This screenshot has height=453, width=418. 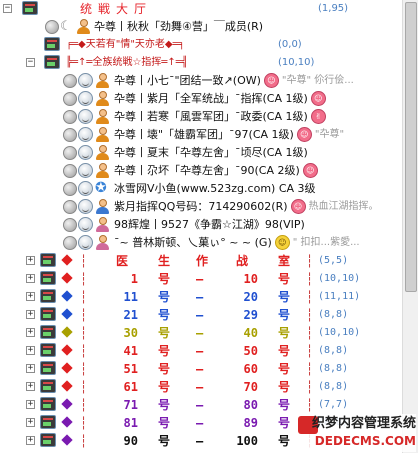 I want to click on room-row: + ┆ 61 号 — 70 号 ┆ (8,8), so click(x=201, y=387).